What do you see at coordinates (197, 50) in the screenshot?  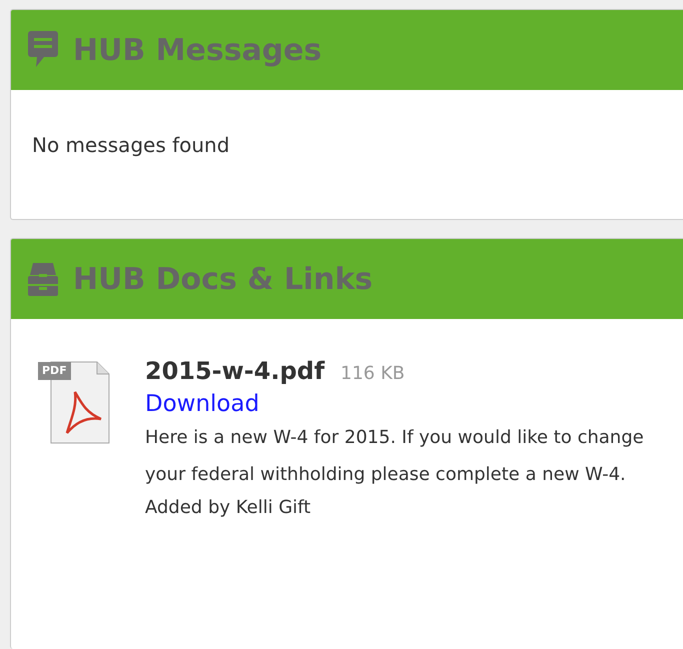 I see `panel-title: HUB Messages` at bounding box center [197, 50].